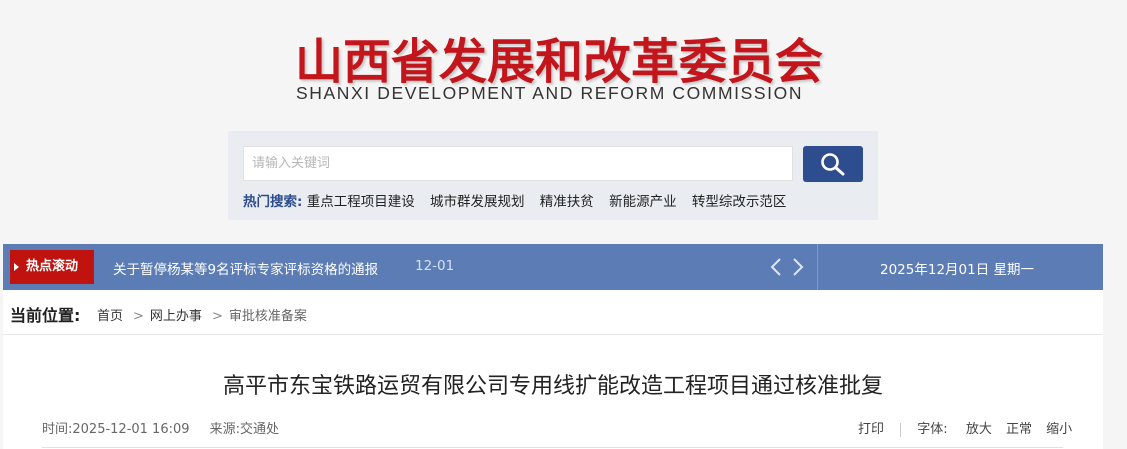  I want to click on breadcrumb-approval: 审批核准备案, so click(268, 316).